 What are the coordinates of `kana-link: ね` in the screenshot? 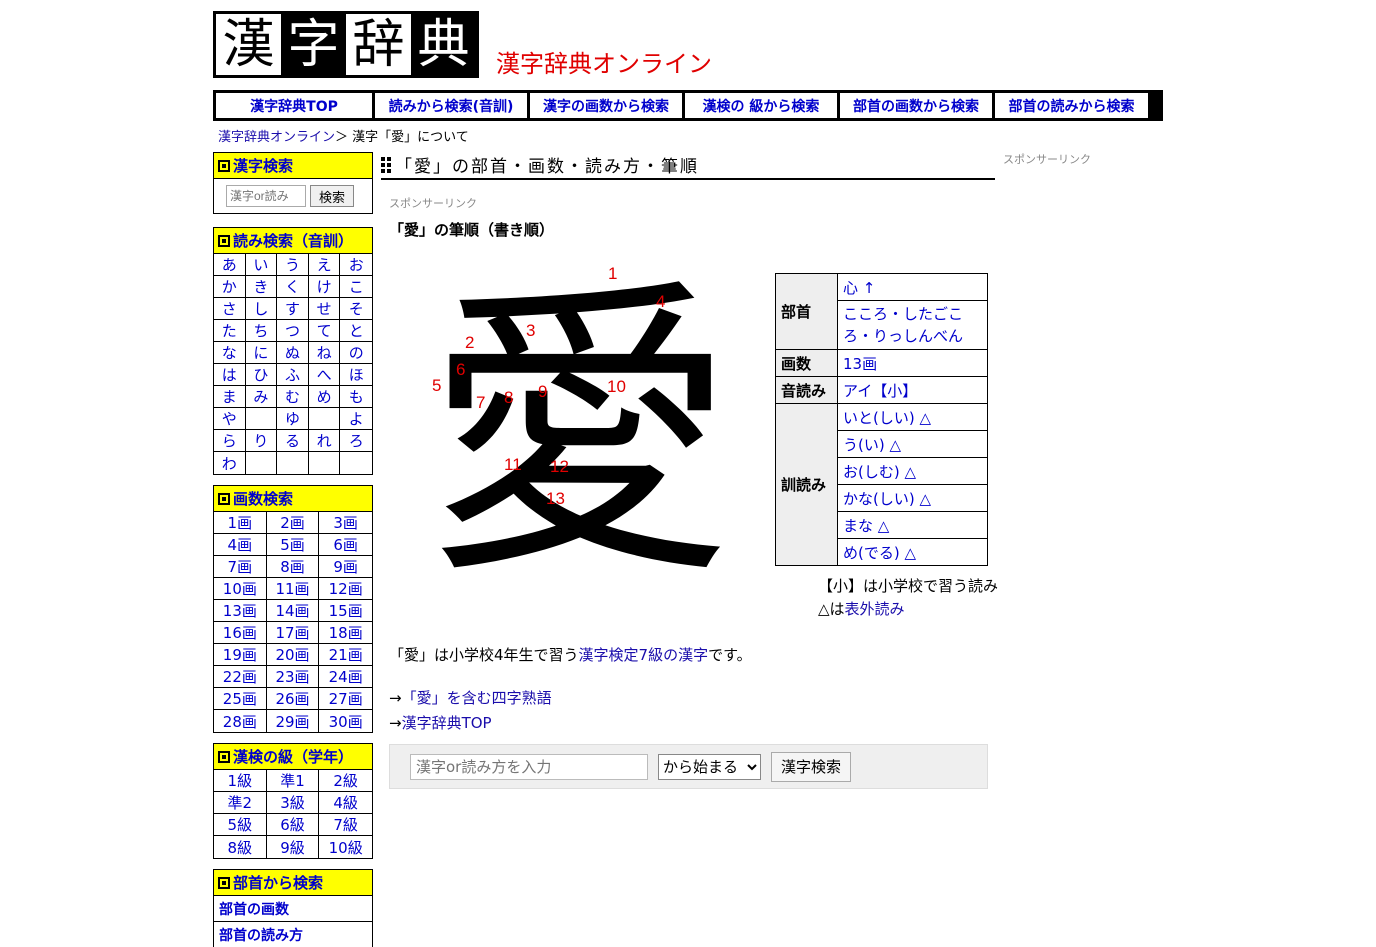 It's located at (324, 353).